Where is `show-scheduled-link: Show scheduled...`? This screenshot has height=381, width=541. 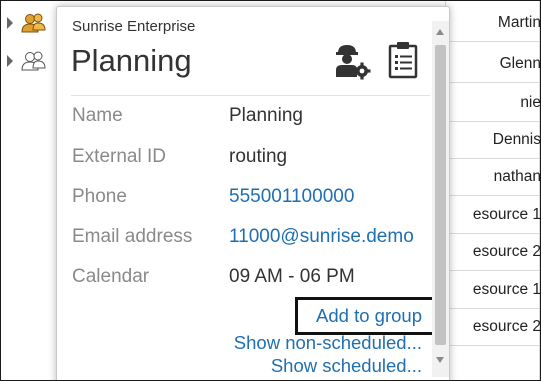 show-scheduled-link: Show scheduled... is located at coordinates (346, 366).